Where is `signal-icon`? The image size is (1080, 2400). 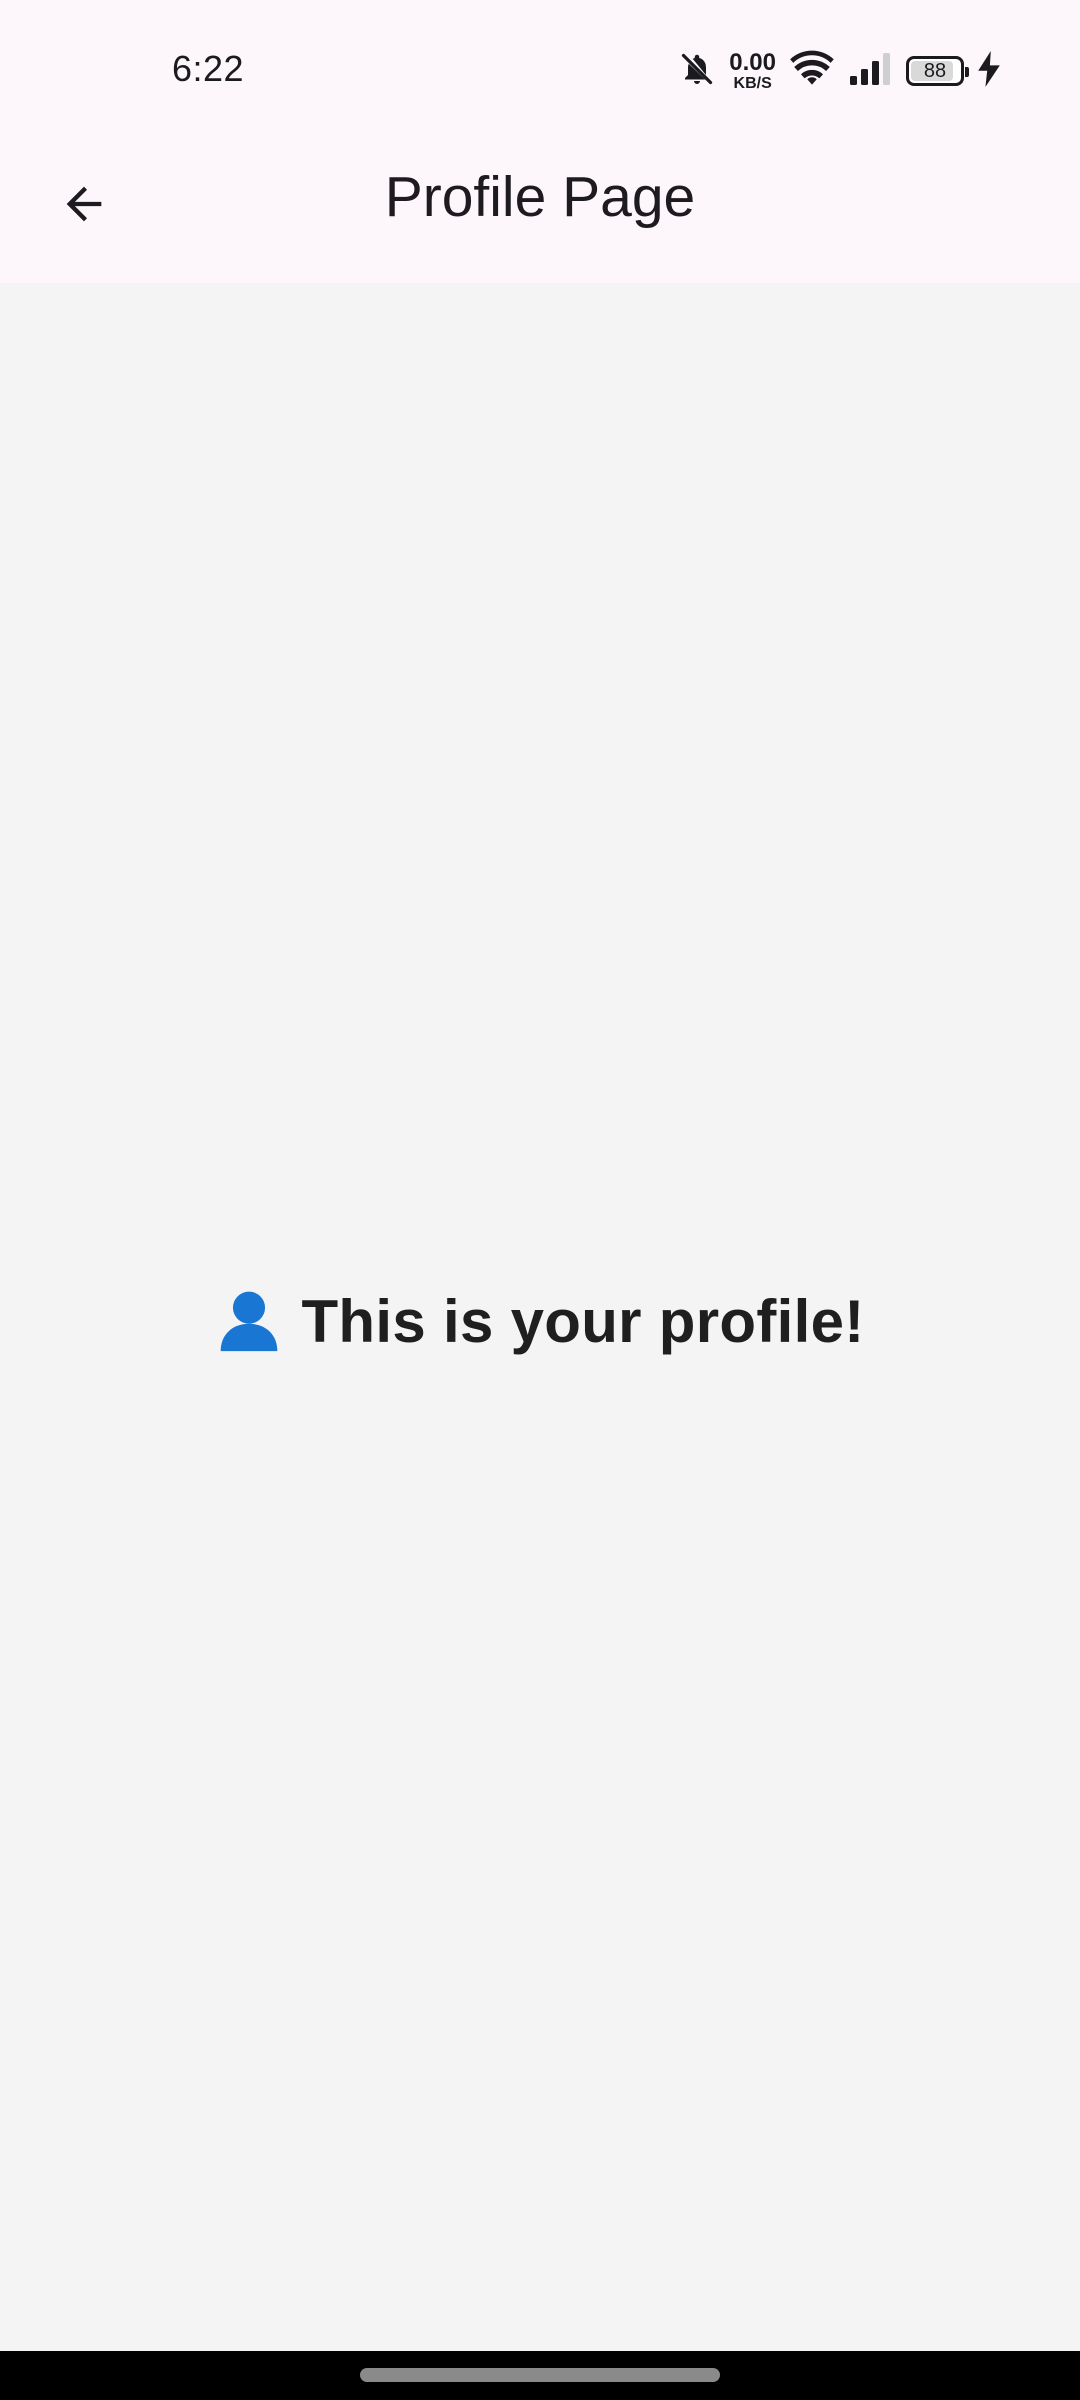
signal-icon is located at coordinates (870, 71).